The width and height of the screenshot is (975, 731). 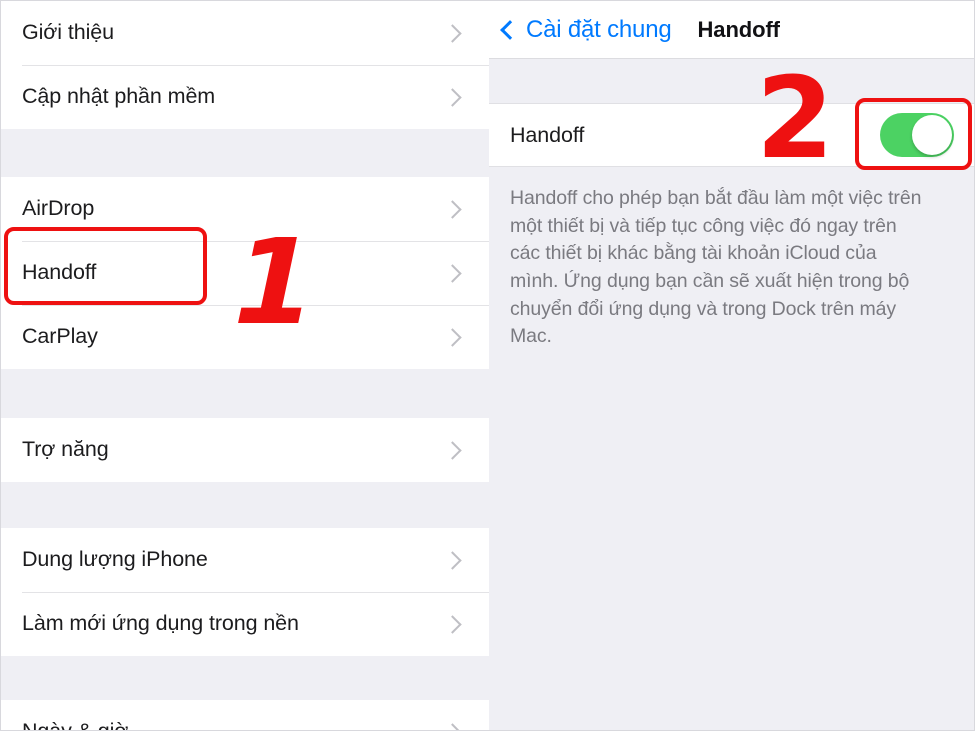 I want to click on sidebar-item-cap-nhat-phan-mem: Cập nhật phần mềm, so click(x=245, y=97).